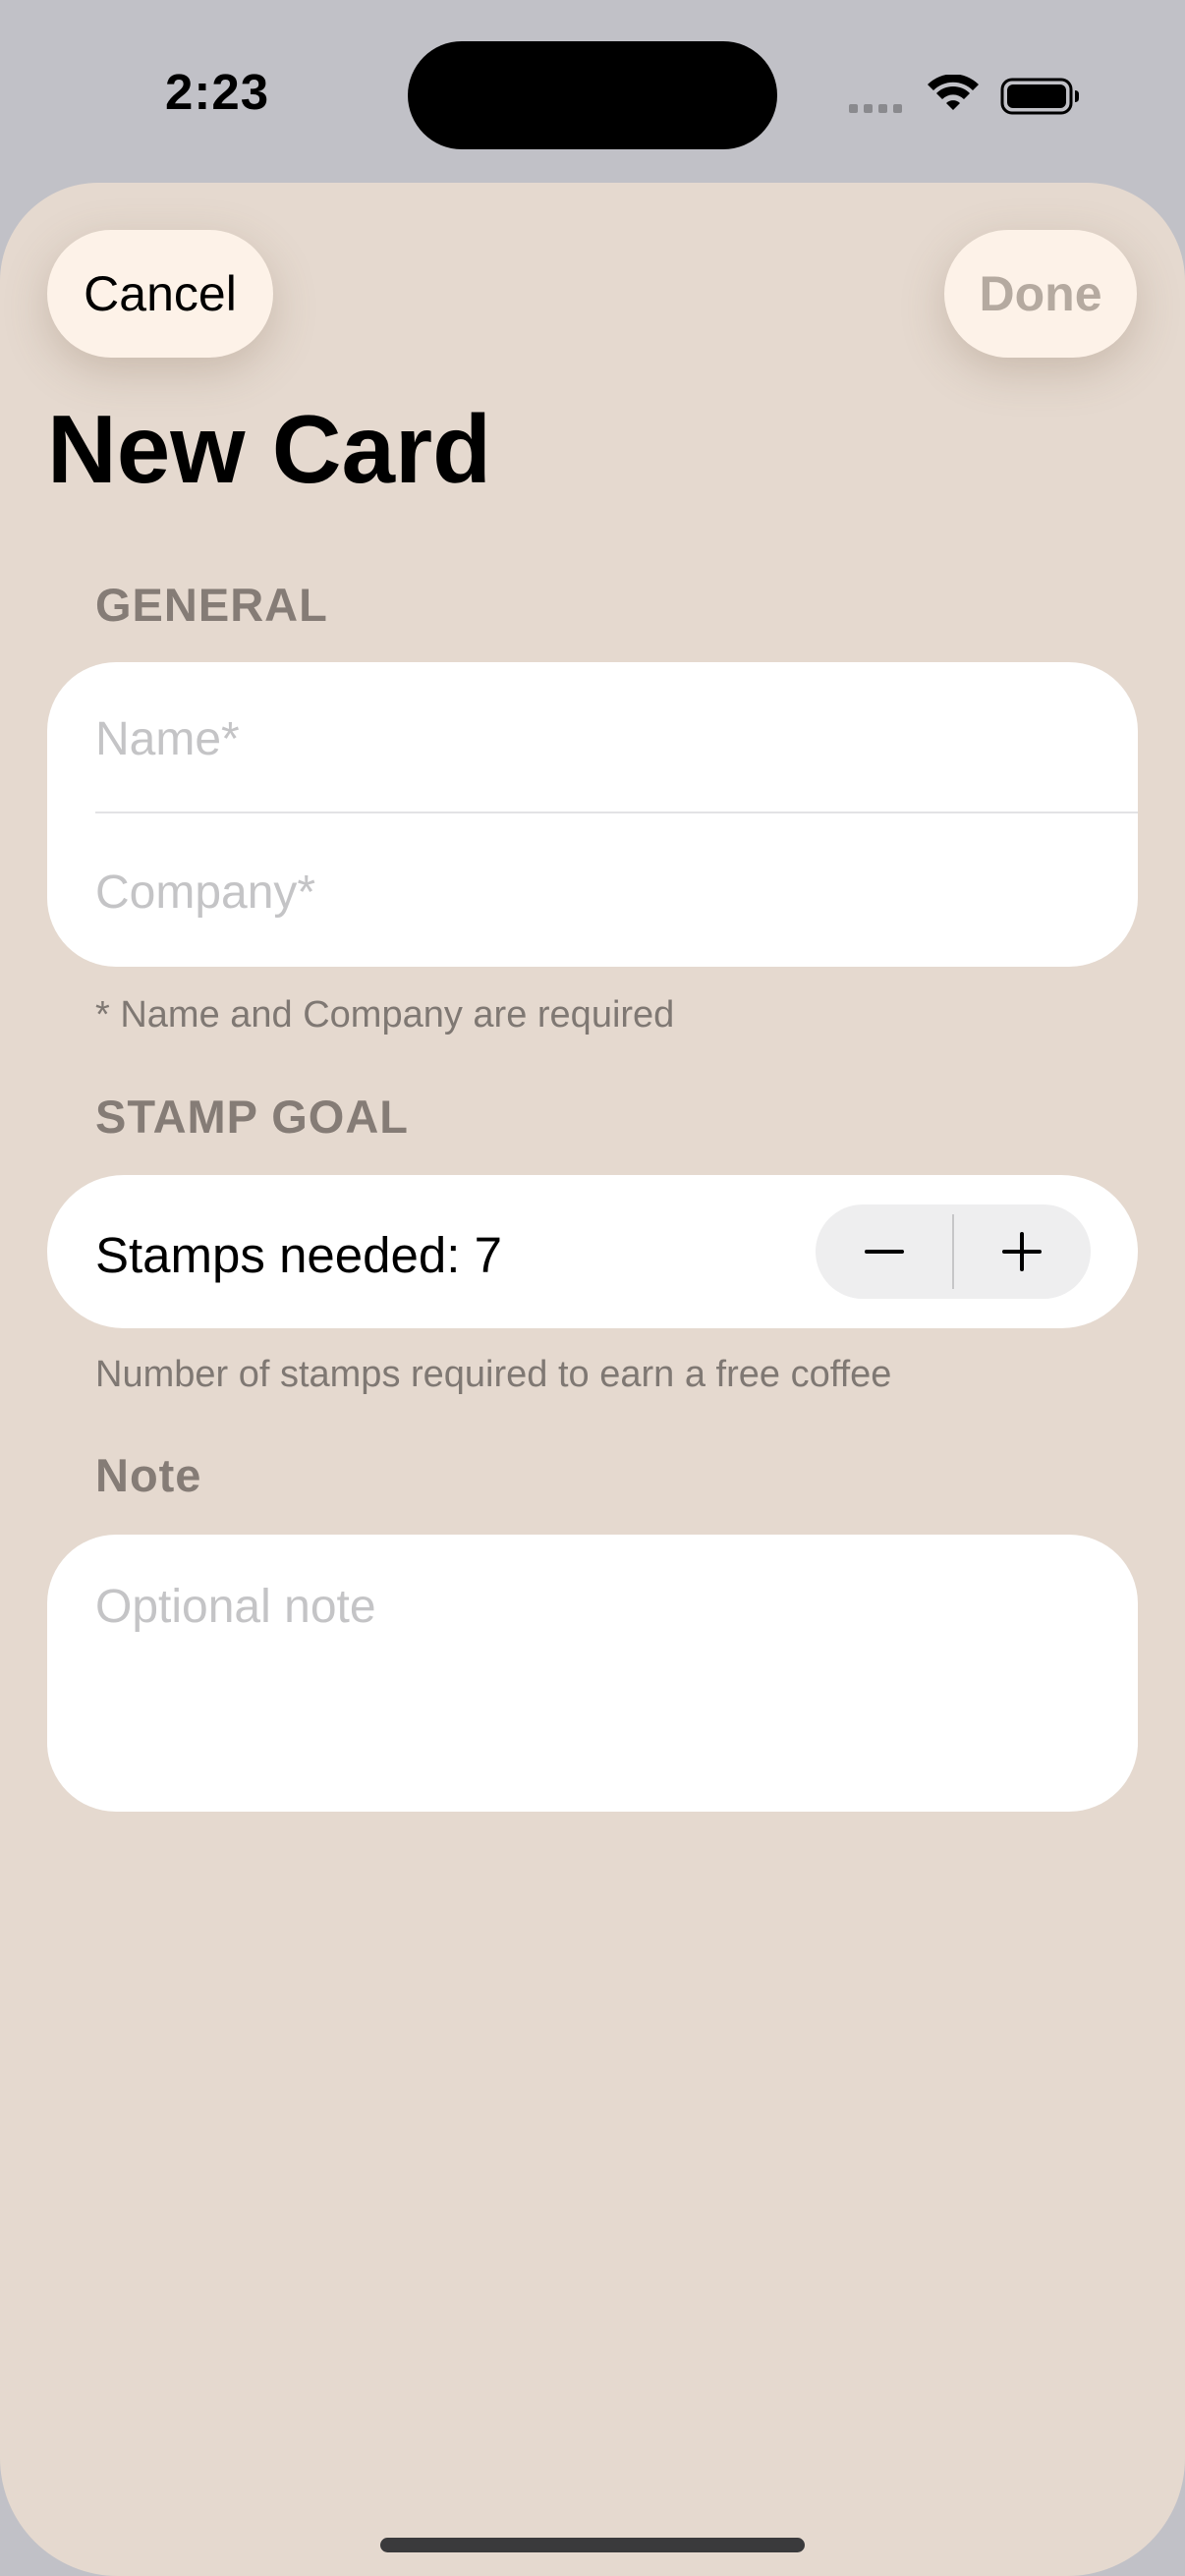 This screenshot has width=1185, height=2576. What do you see at coordinates (592, 95) in the screenshot?
I see `dynamic-island` at bounding box center [592, 95].